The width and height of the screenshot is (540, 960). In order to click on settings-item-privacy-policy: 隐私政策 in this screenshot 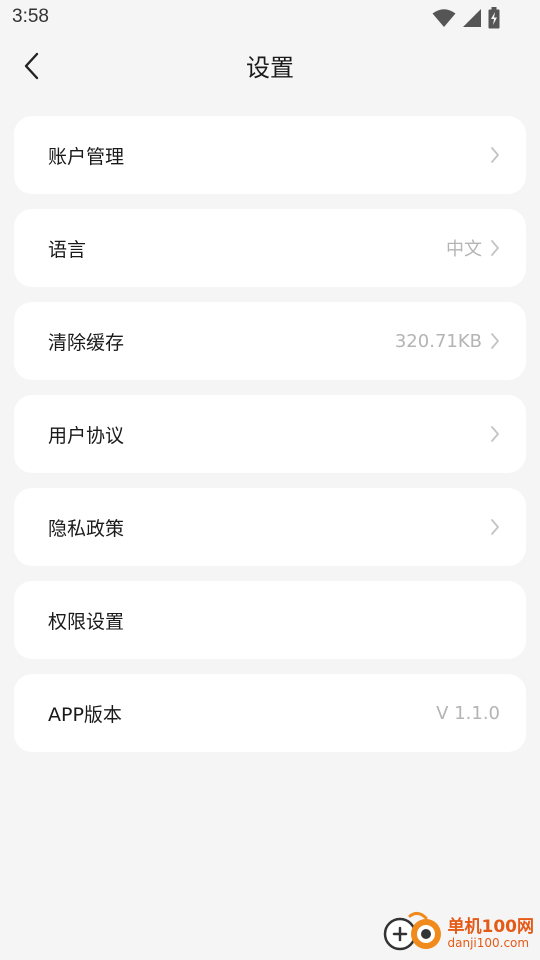, I will do `click(270, 527)`.